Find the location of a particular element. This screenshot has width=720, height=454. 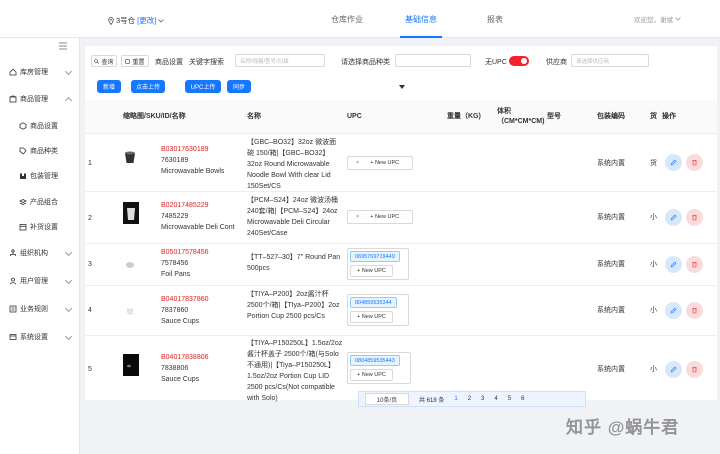

shelf-value: 小 is located at coordinates (653, 369).